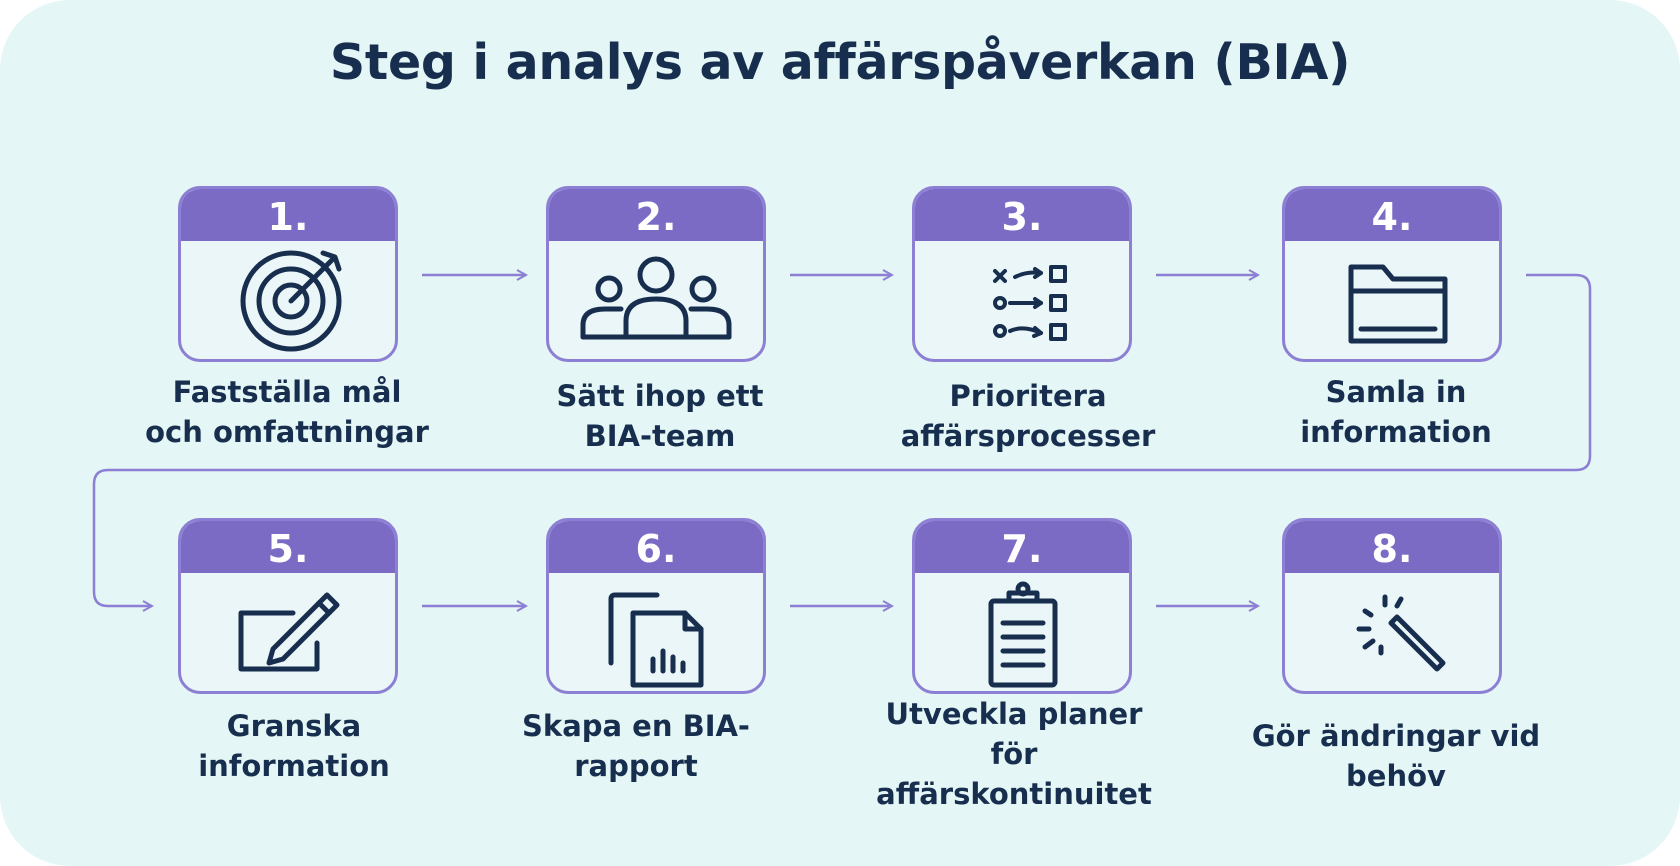 The height and width of the screenshot is (866, 1680). I want to click on step-card-7: 7., so click(1022, 606).